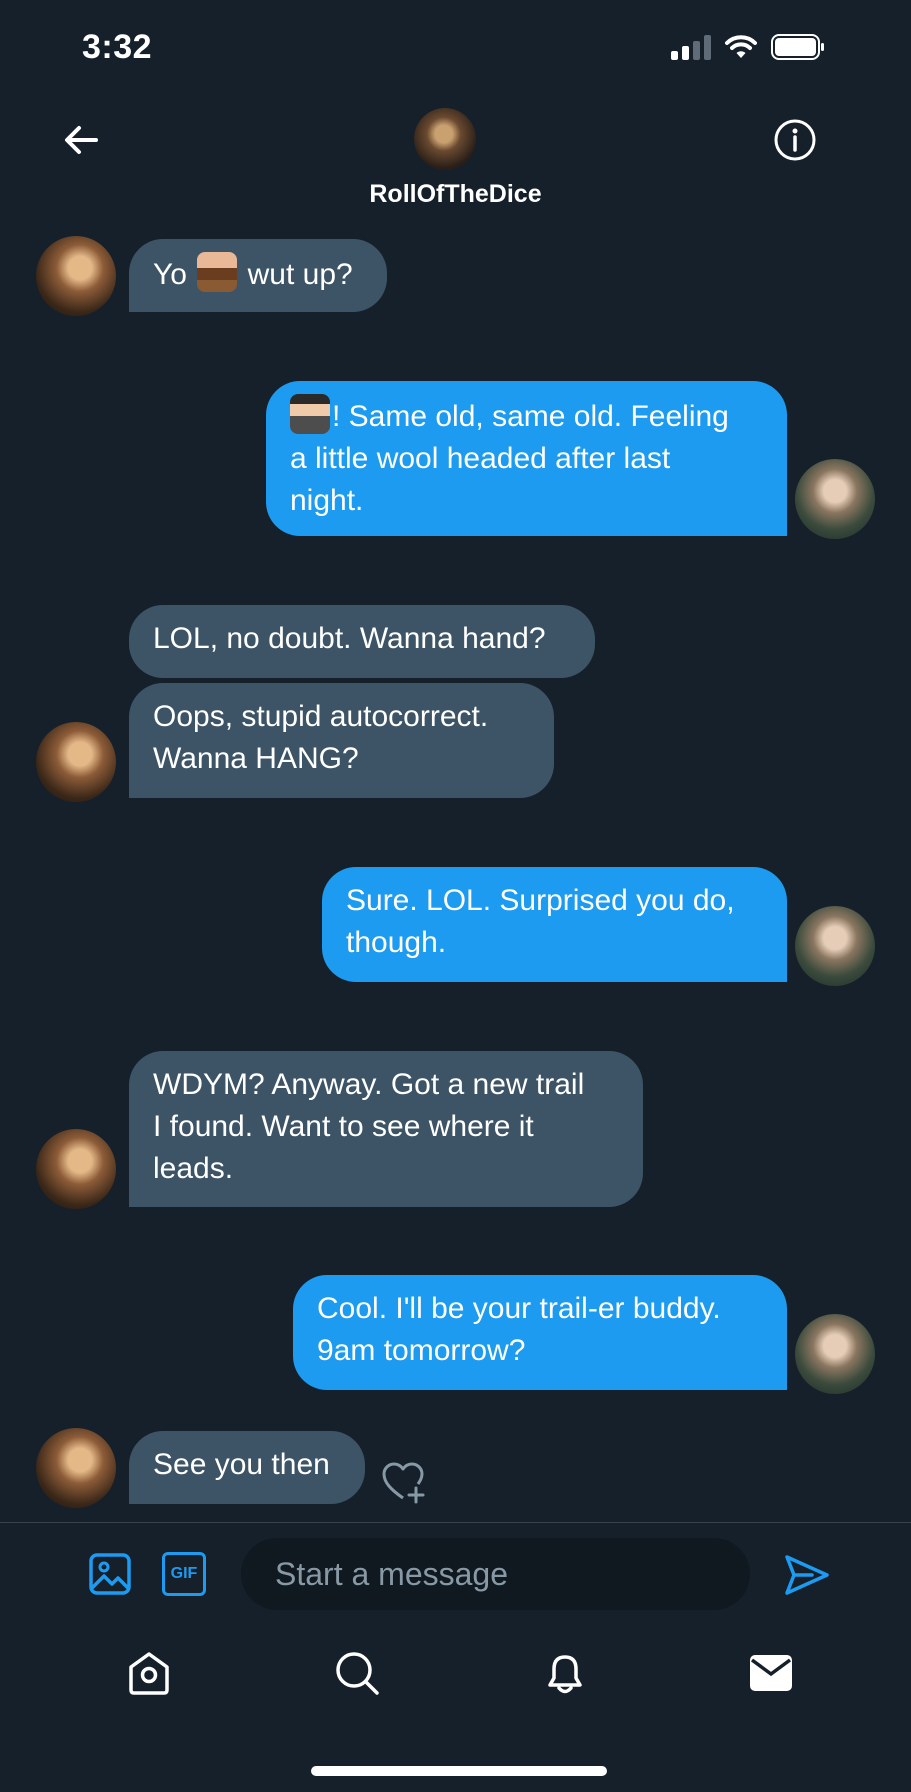 The width and height of the screenshot is (911, 1792). What do you see at coordinates (256, 758) in the screenshot?
I see `message-text: Wanna HANG?` at bounding box center [256, 758].